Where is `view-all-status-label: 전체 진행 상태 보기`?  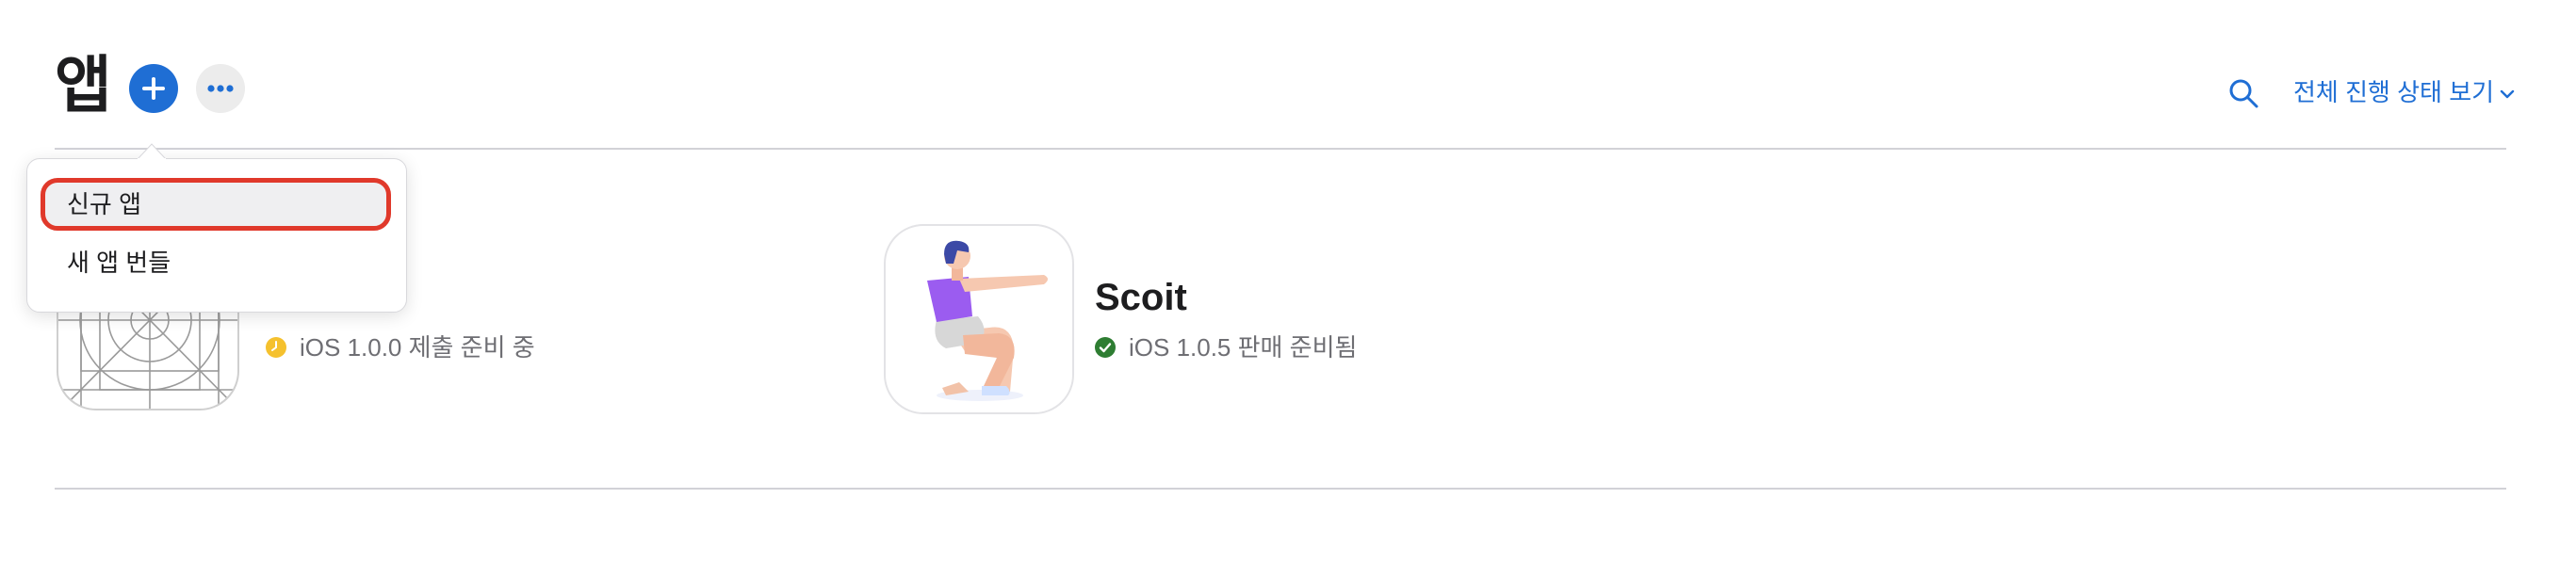
view-all-status-label: 전체 진행 상태 보기 is located at coordinates (2394, 92).